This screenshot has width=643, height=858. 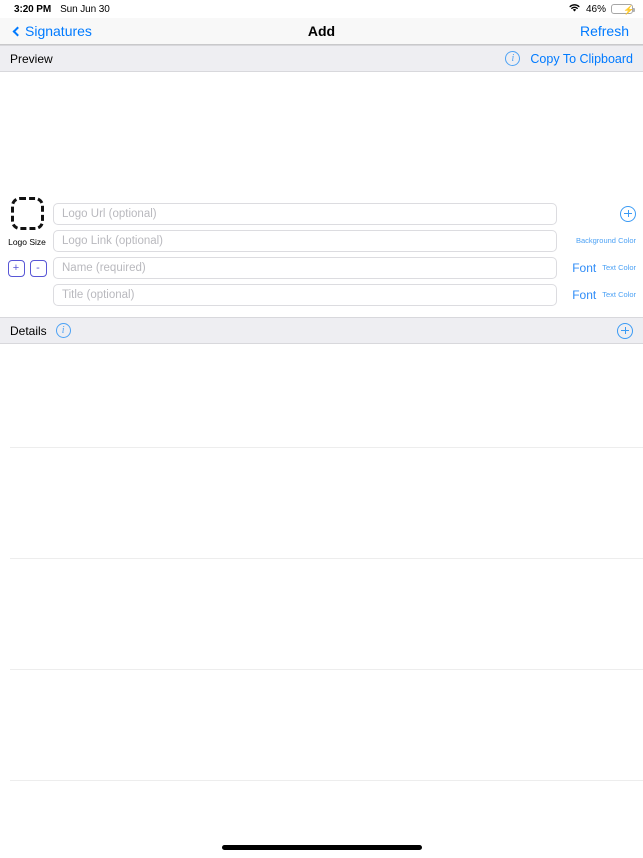 I want to click on status-bar-right: 46% ⚡, so click(x=601, y=9).